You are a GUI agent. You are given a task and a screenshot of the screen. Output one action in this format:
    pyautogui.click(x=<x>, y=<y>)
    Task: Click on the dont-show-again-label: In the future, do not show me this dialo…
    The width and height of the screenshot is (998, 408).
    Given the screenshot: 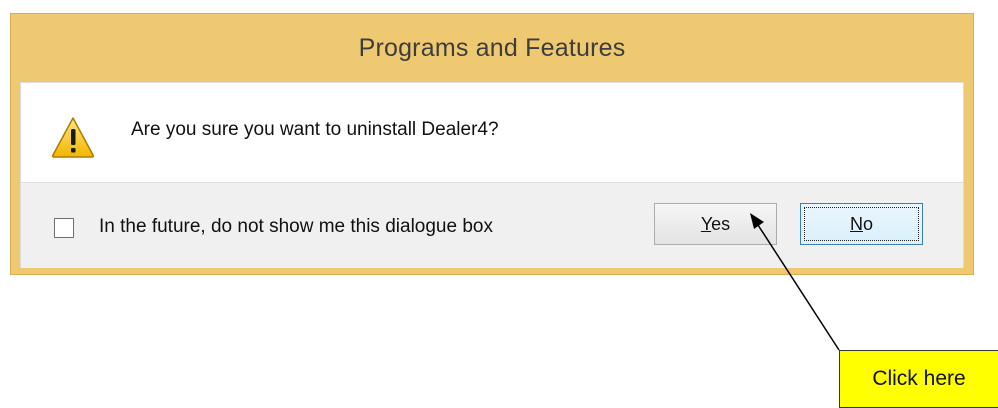 What is the action you would take?
    pyautogui.click(x=296, y=227)
    